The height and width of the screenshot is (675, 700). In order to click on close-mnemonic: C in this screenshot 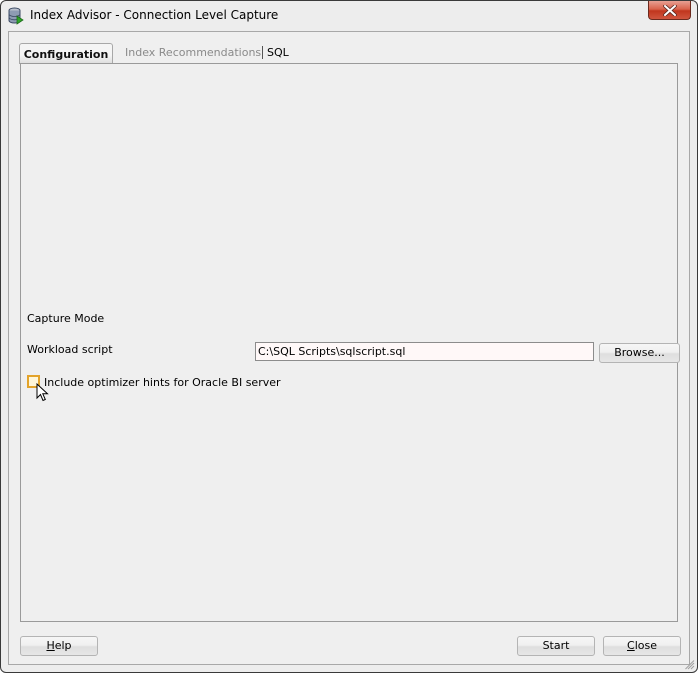, I will do `click(631, 645)`.